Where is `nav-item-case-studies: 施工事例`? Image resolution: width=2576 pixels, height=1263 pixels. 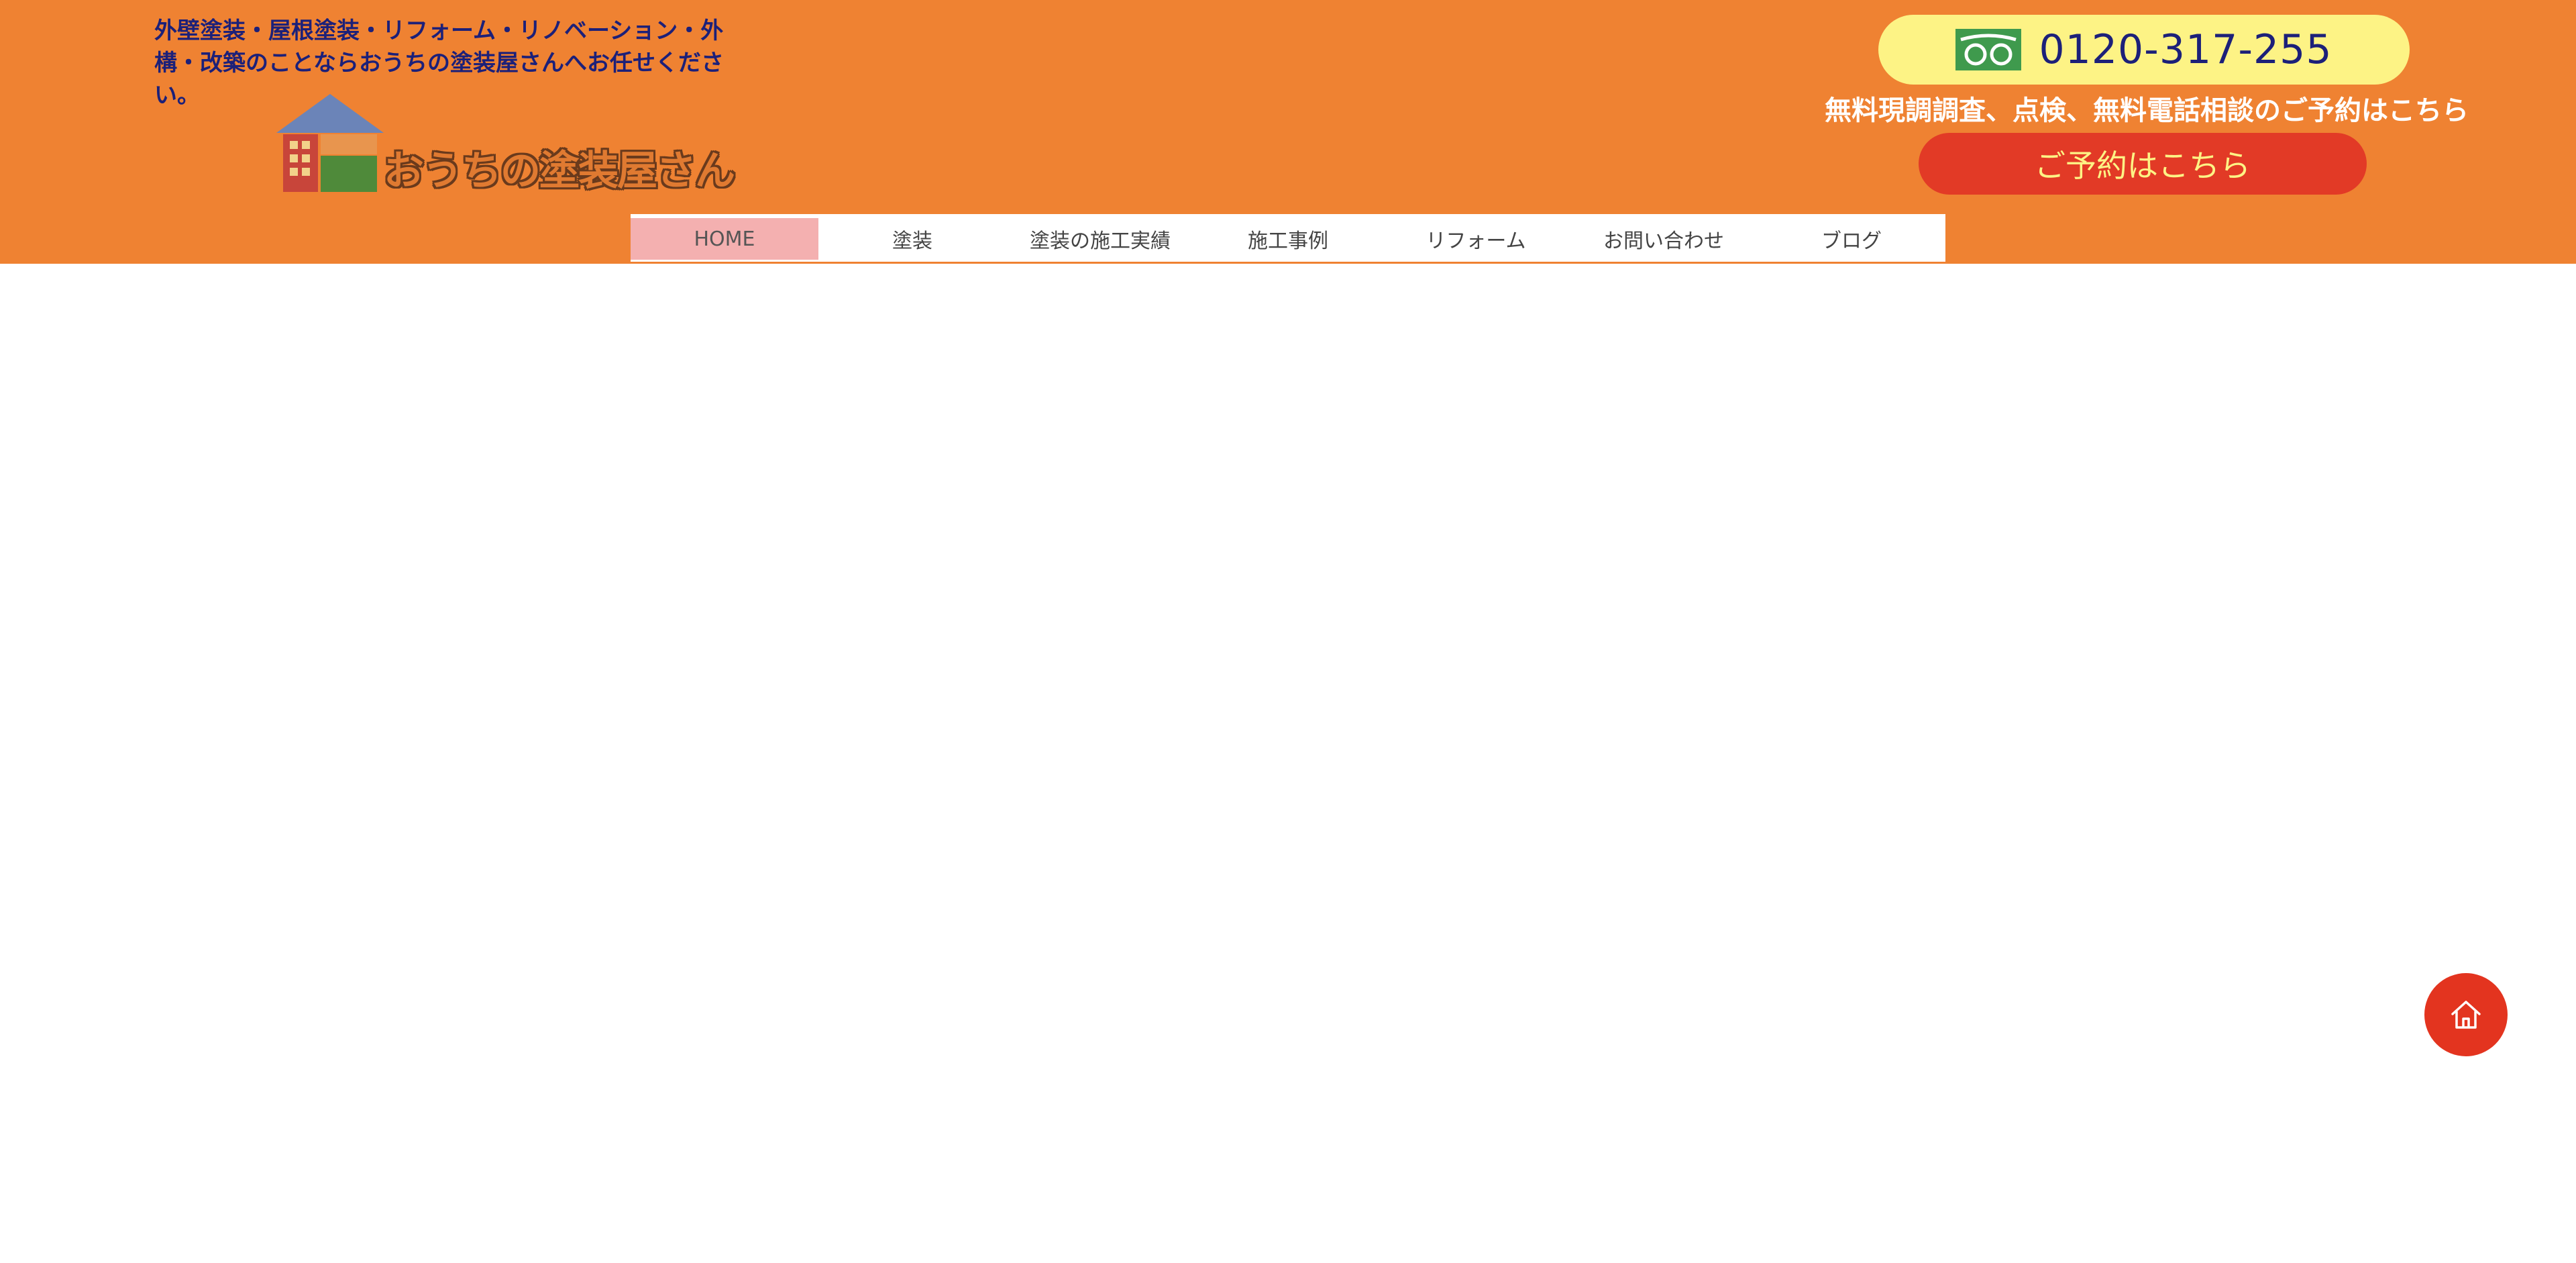 nav-item-case-studies: 施工事例 is located at coordinates (1288, 239).